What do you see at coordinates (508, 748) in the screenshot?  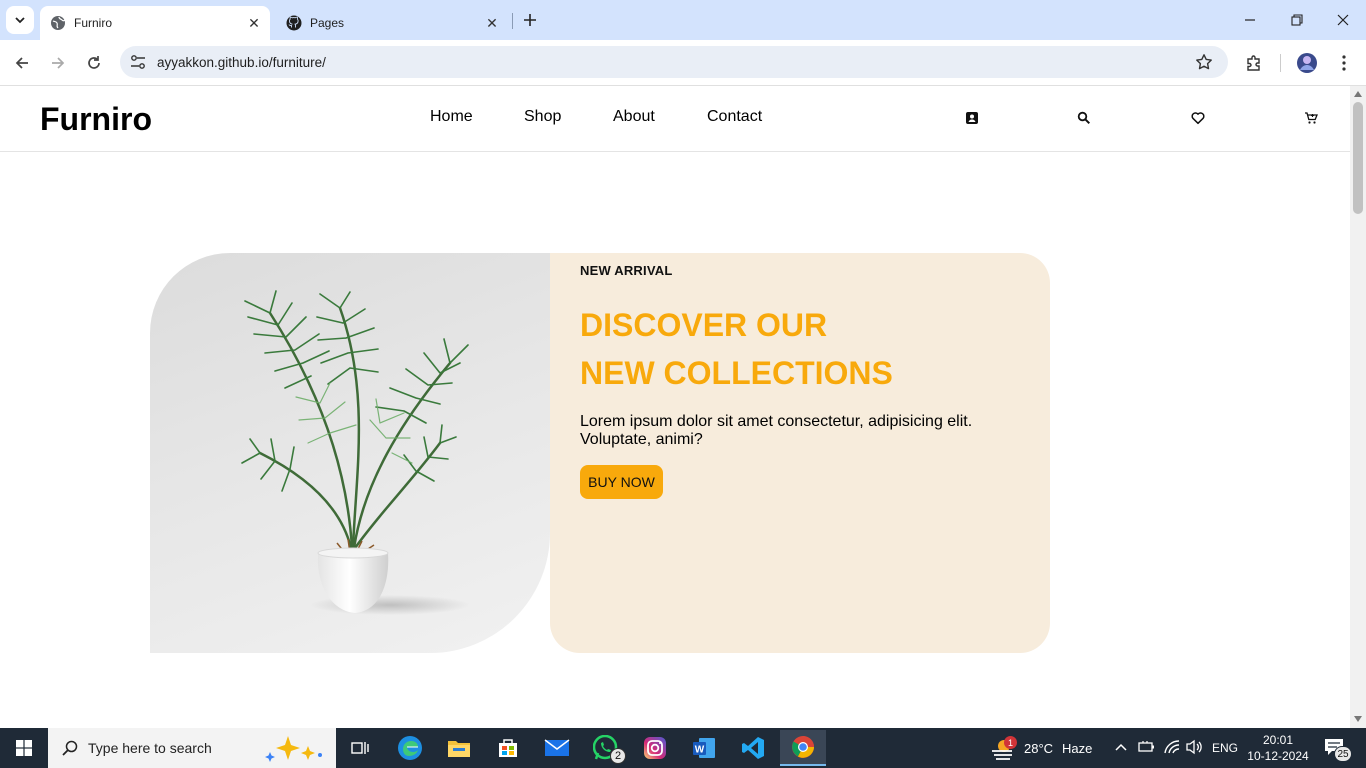 I see `taskbar-store` at bounding box center [508, 748].